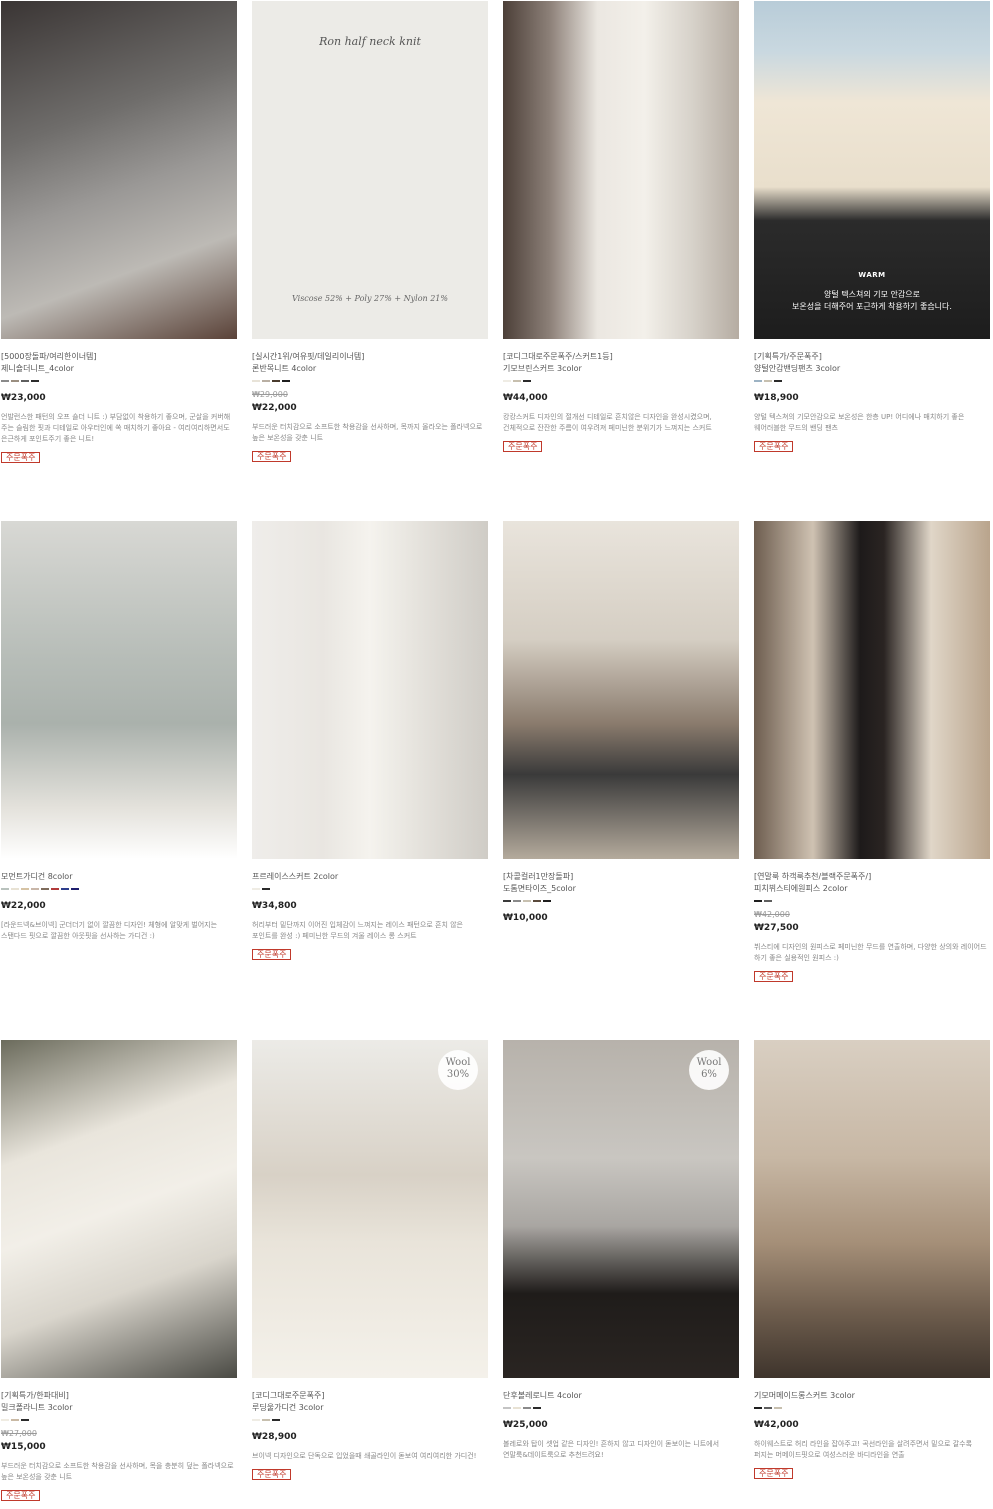  What do you see at coordinates (19, 1433) in the screenshot?
I see `original-price: ₩27,000` at bounding box center [19, 1433].